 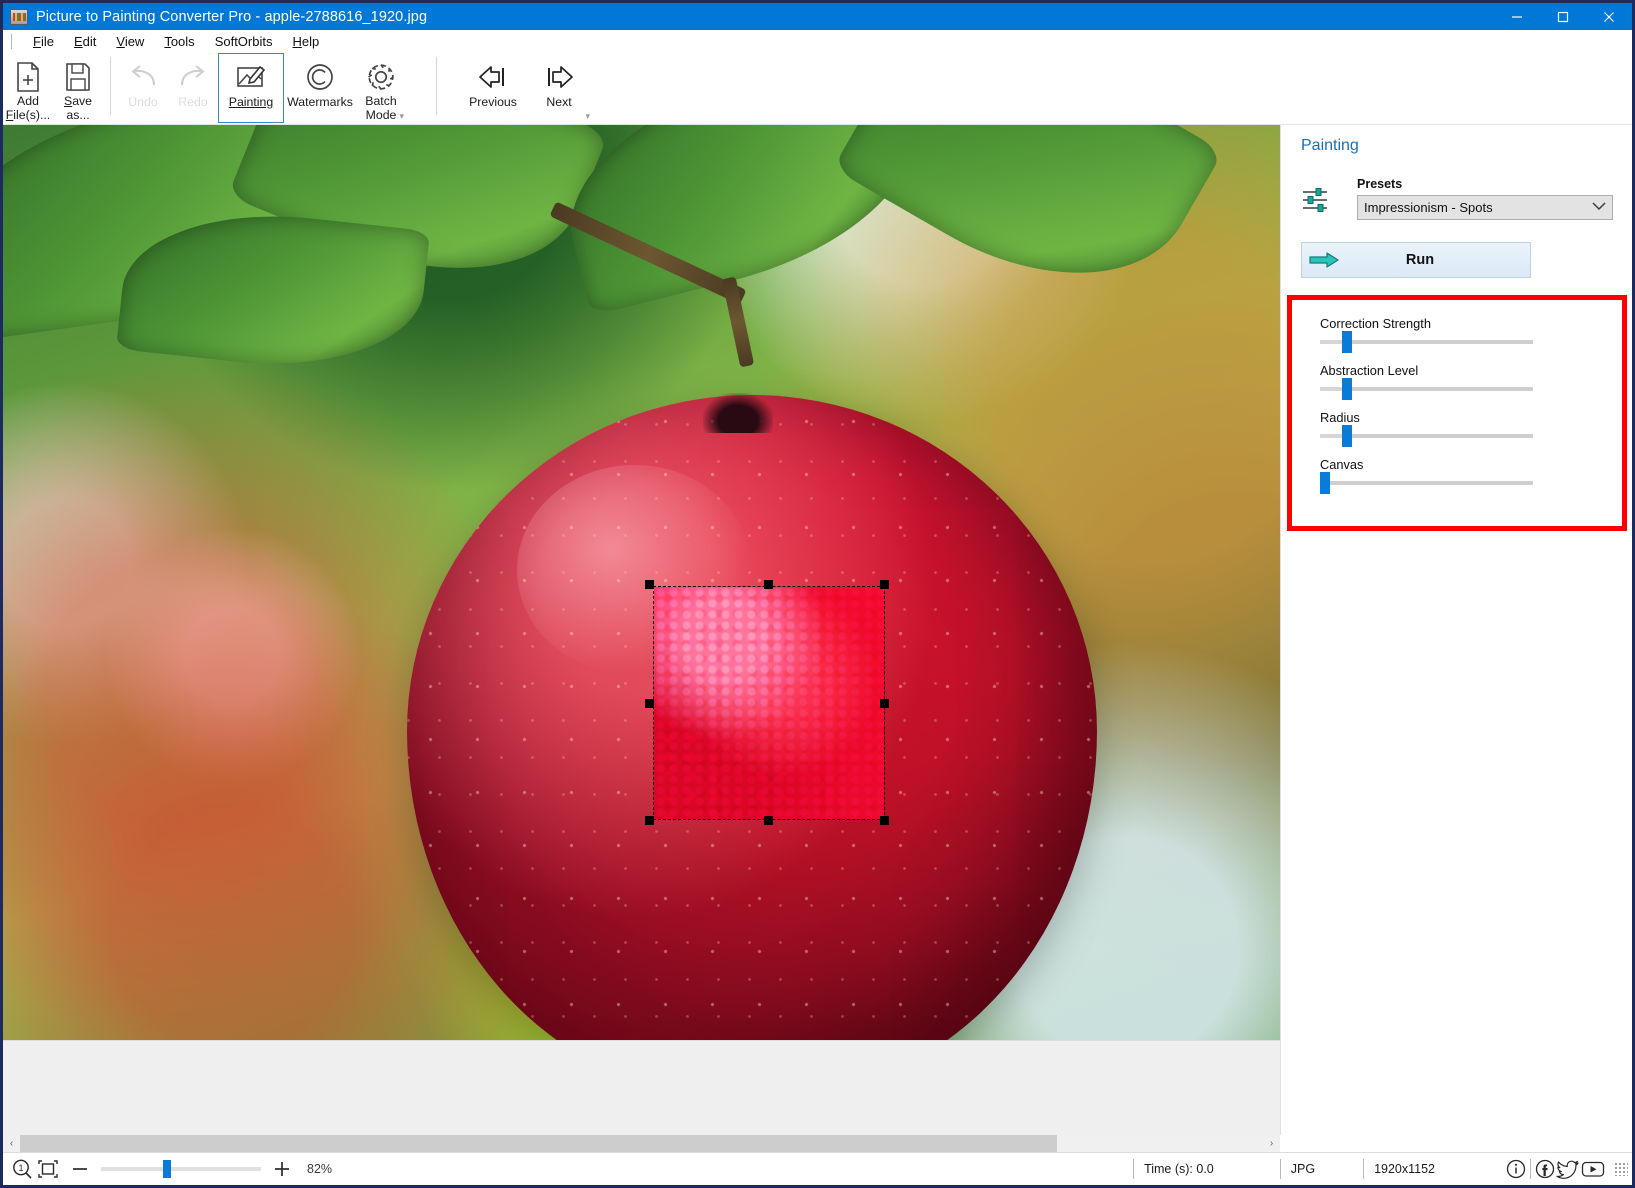 What do you see at coordinates (587, 116) in the screenshot?
I see `toolbar-nav-overflow-icon: ▾` at bounding box center [587, 116].